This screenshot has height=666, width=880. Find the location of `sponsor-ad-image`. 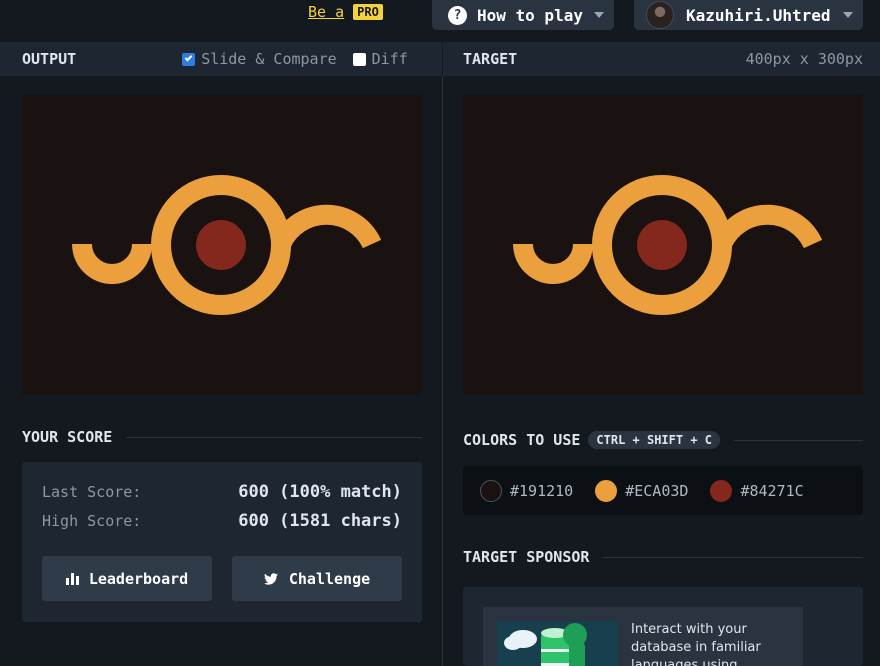

sponsor-ad-image is located at coordinates (557, 643).